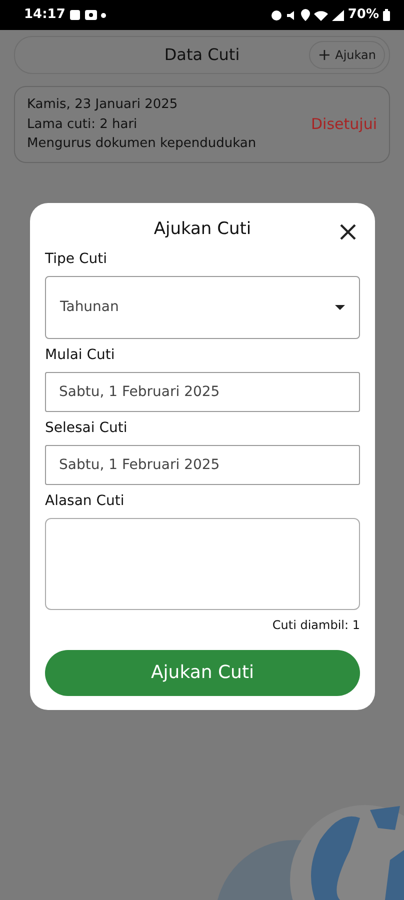 This screenshot has width=404, height=900. I want to click on caret-icon, so click(340, 307).